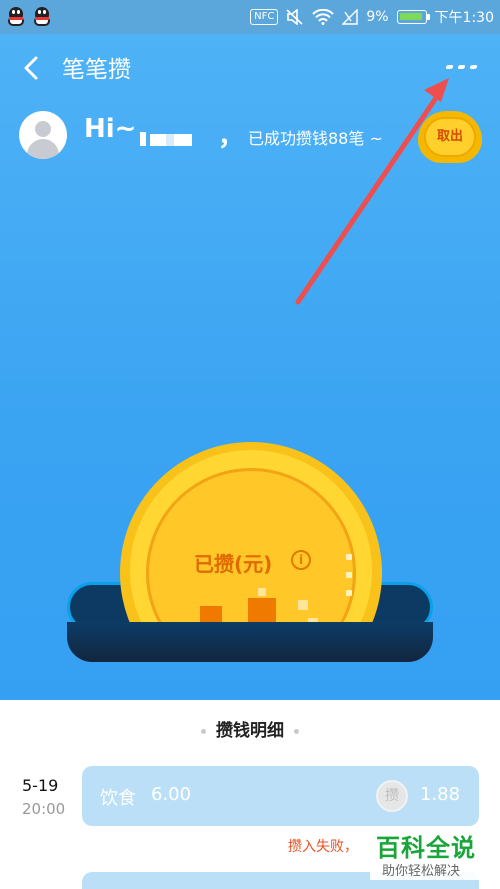  Describe the element at coordinates (464, 18) in the screenshot. I see `clock: 下午1:30` at that location.